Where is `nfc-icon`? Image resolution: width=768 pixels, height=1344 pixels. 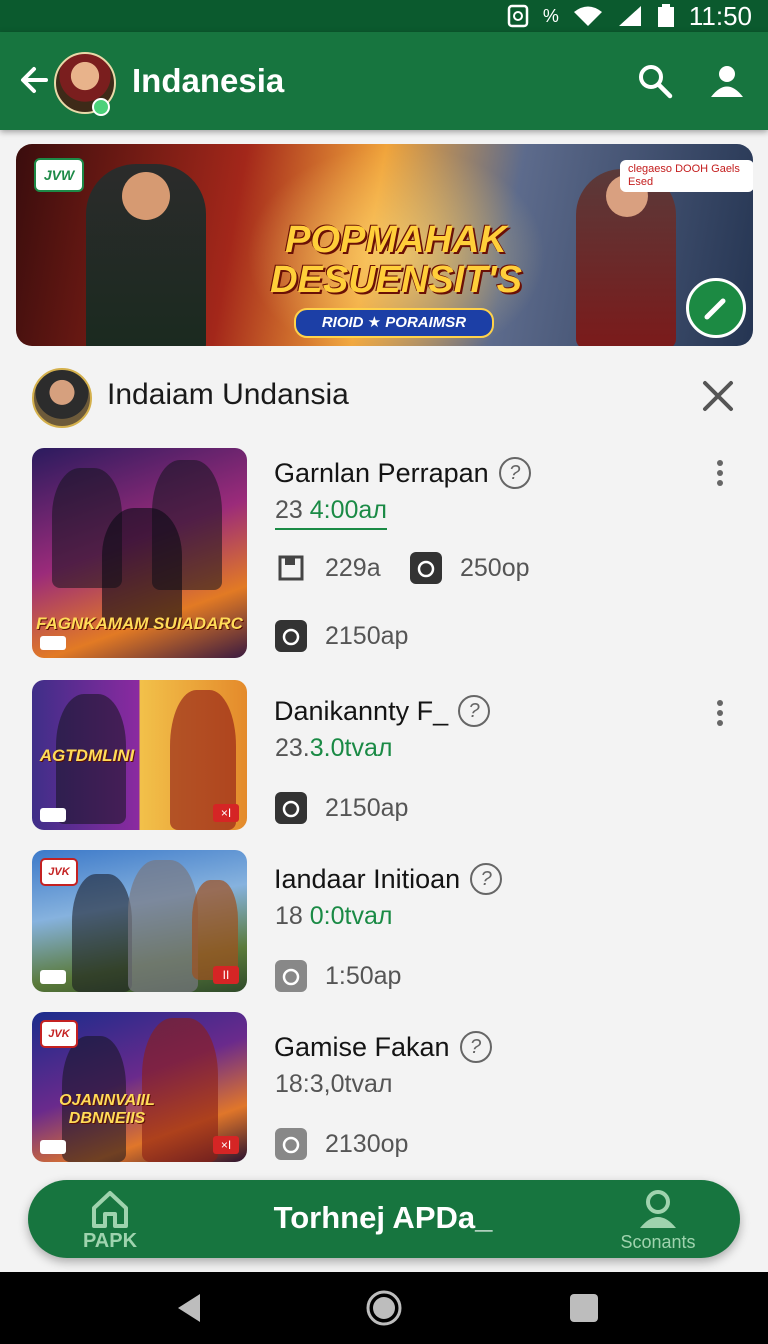
nfc-icon is located at coordinates (518, 16).